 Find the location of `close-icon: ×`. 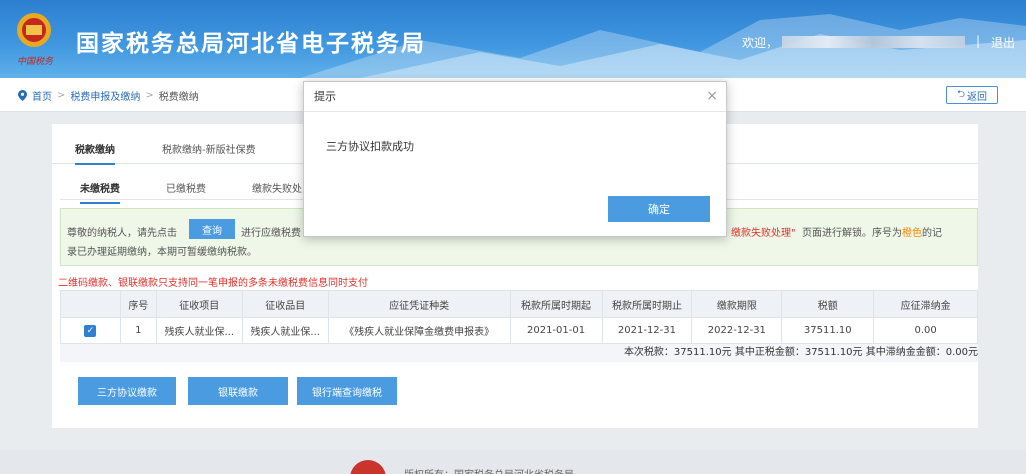

close-icon: × is located at coordinates (712, 96).